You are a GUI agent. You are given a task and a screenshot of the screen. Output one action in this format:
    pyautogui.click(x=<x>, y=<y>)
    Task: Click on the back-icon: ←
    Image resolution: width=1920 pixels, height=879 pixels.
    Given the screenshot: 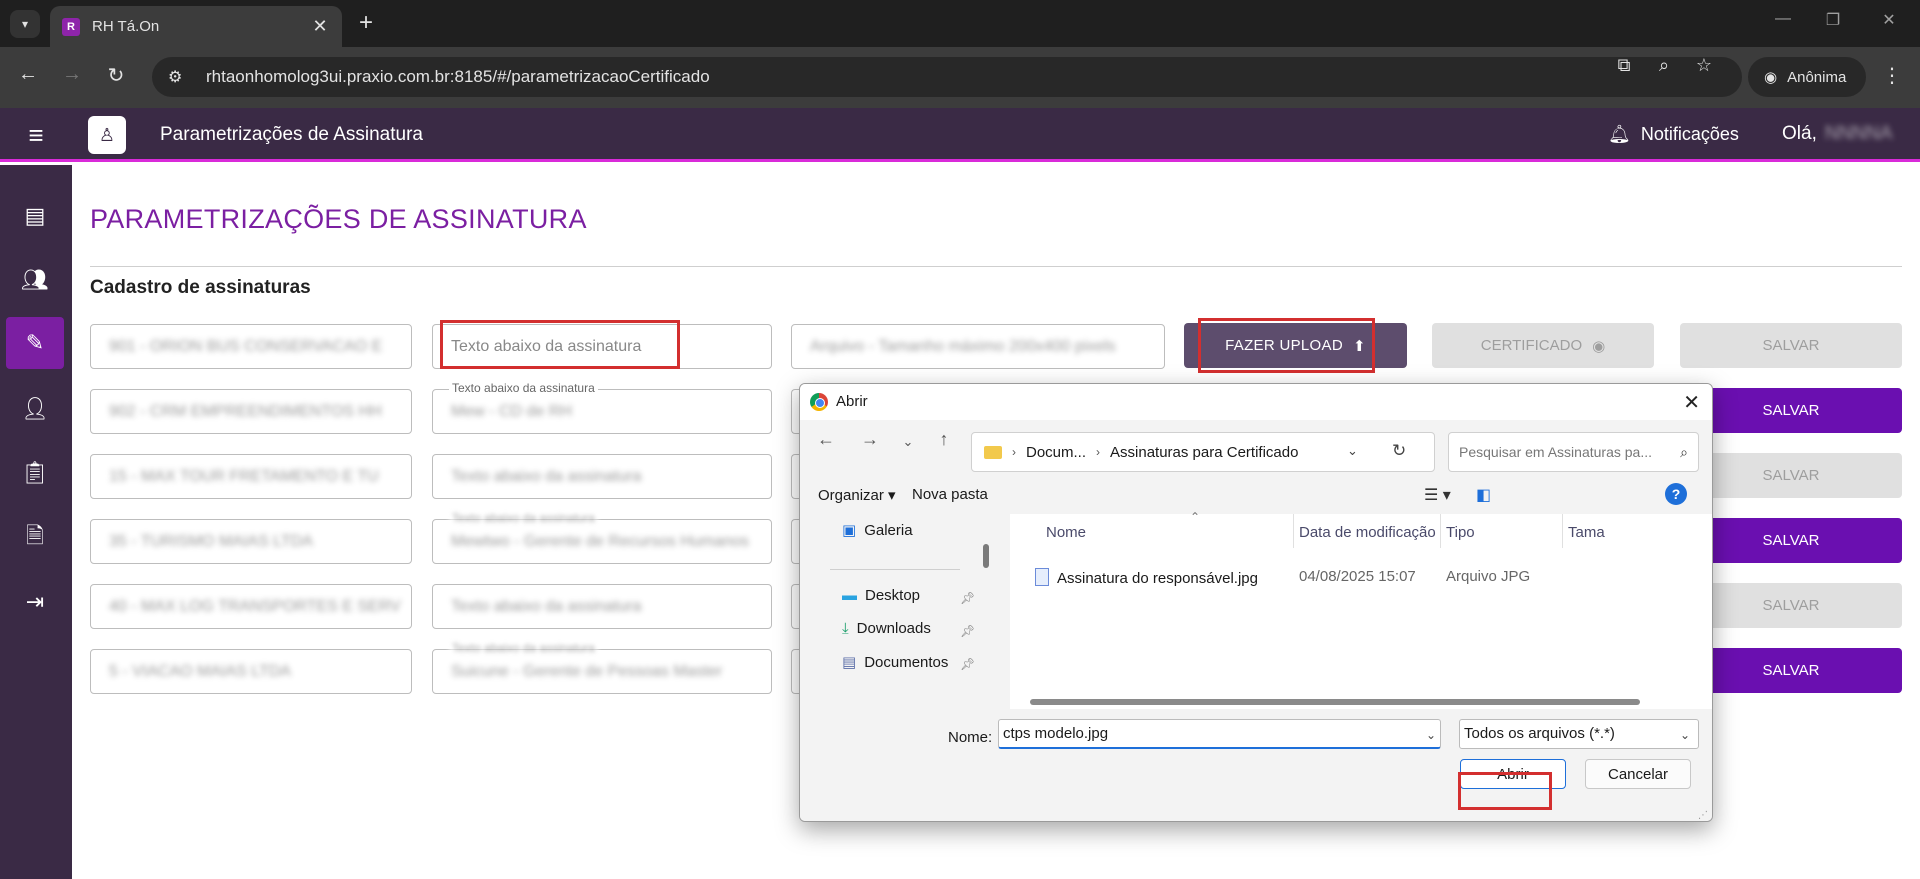 What is the action you would take?
    pyautogui.click(x=28, y=74)
    